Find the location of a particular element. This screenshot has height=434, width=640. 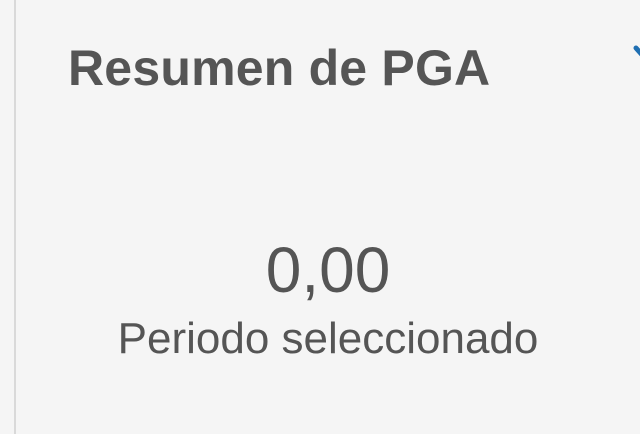

metric-value: 0,00 is located at coordinates (328, 270).